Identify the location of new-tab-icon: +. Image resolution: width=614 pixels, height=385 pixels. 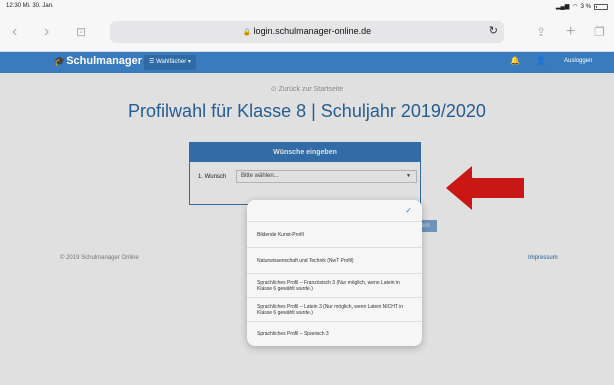
(570, 32).